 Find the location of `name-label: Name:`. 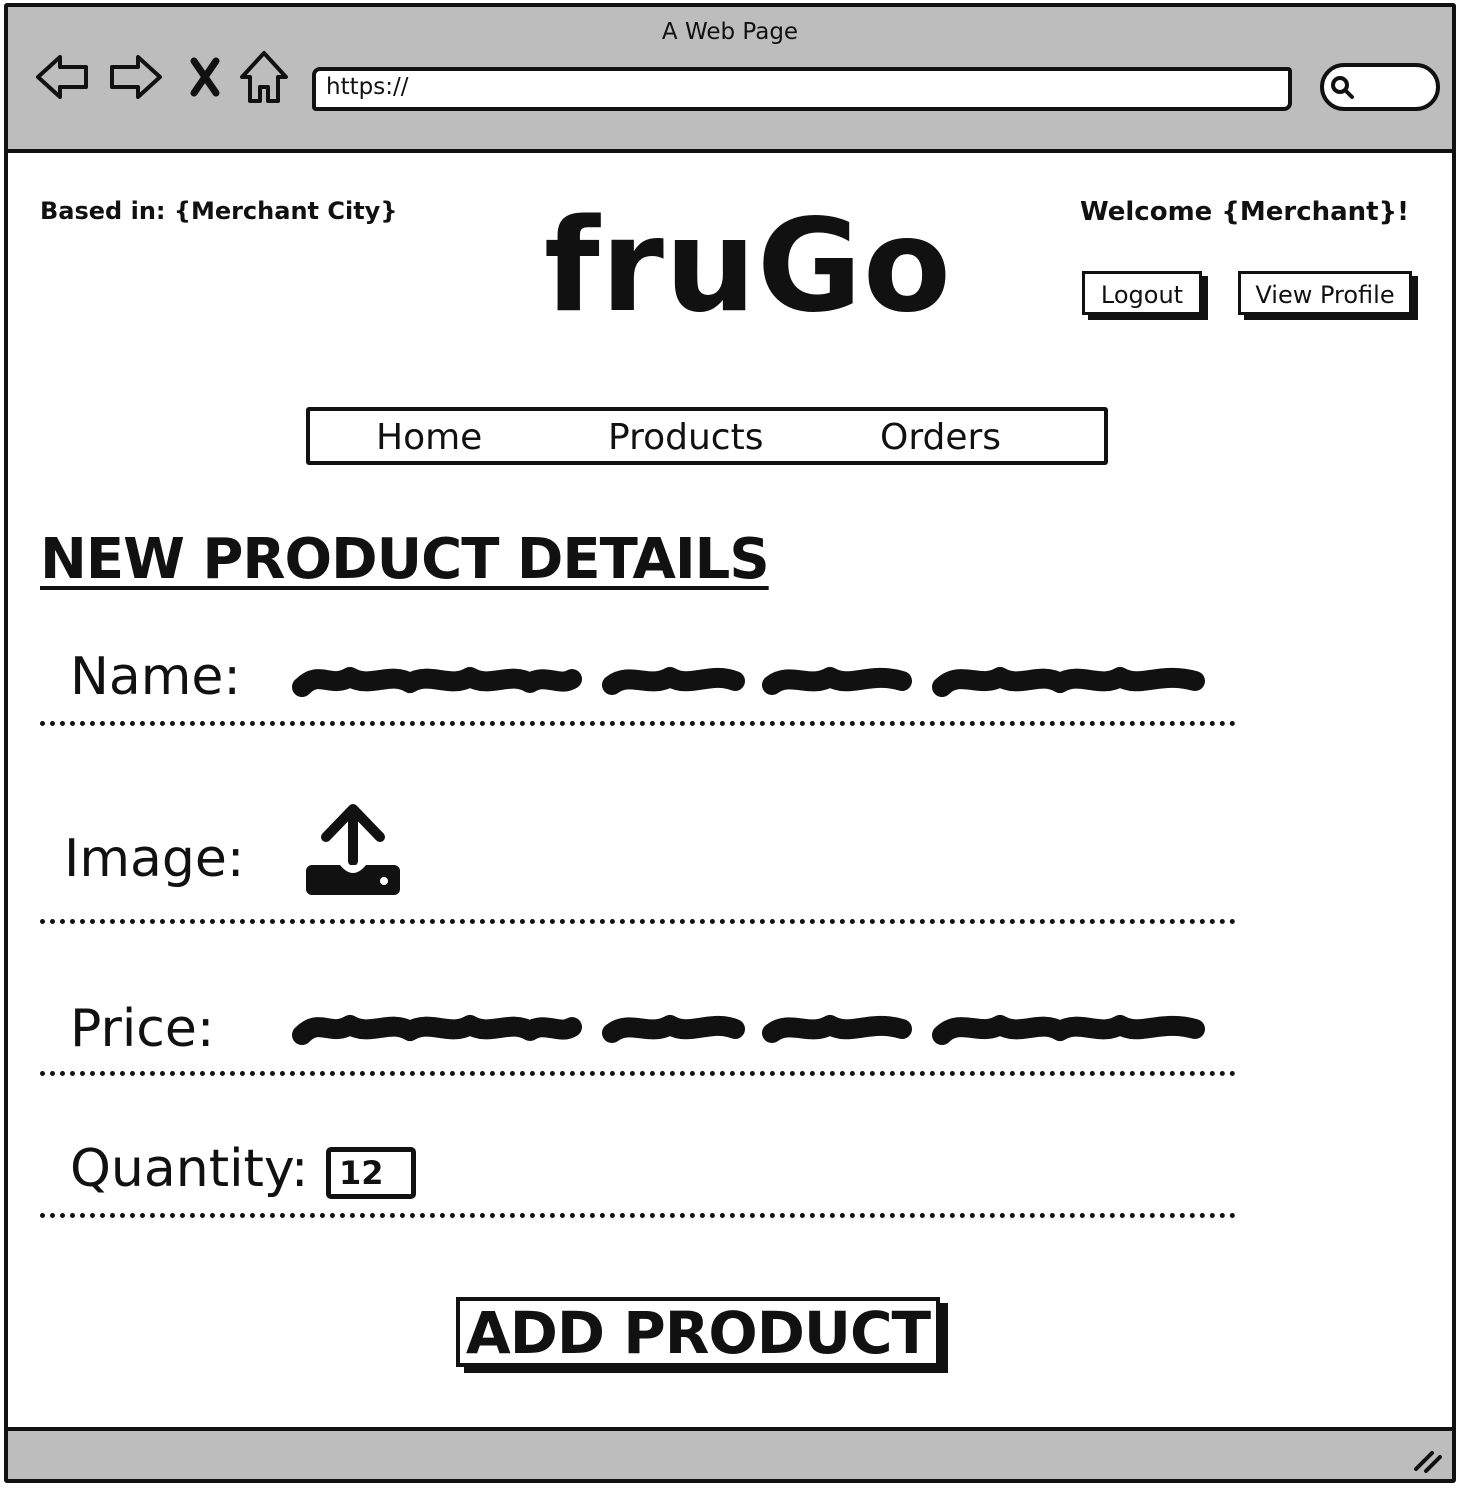

name-label: Name: is located at coordinates (155, 677).